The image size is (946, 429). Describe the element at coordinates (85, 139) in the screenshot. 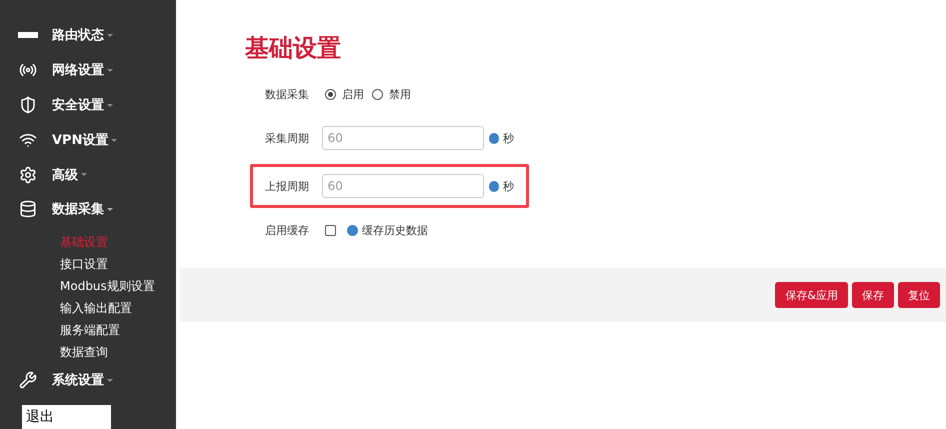

I see `nav-item: VPN设置` at that location.